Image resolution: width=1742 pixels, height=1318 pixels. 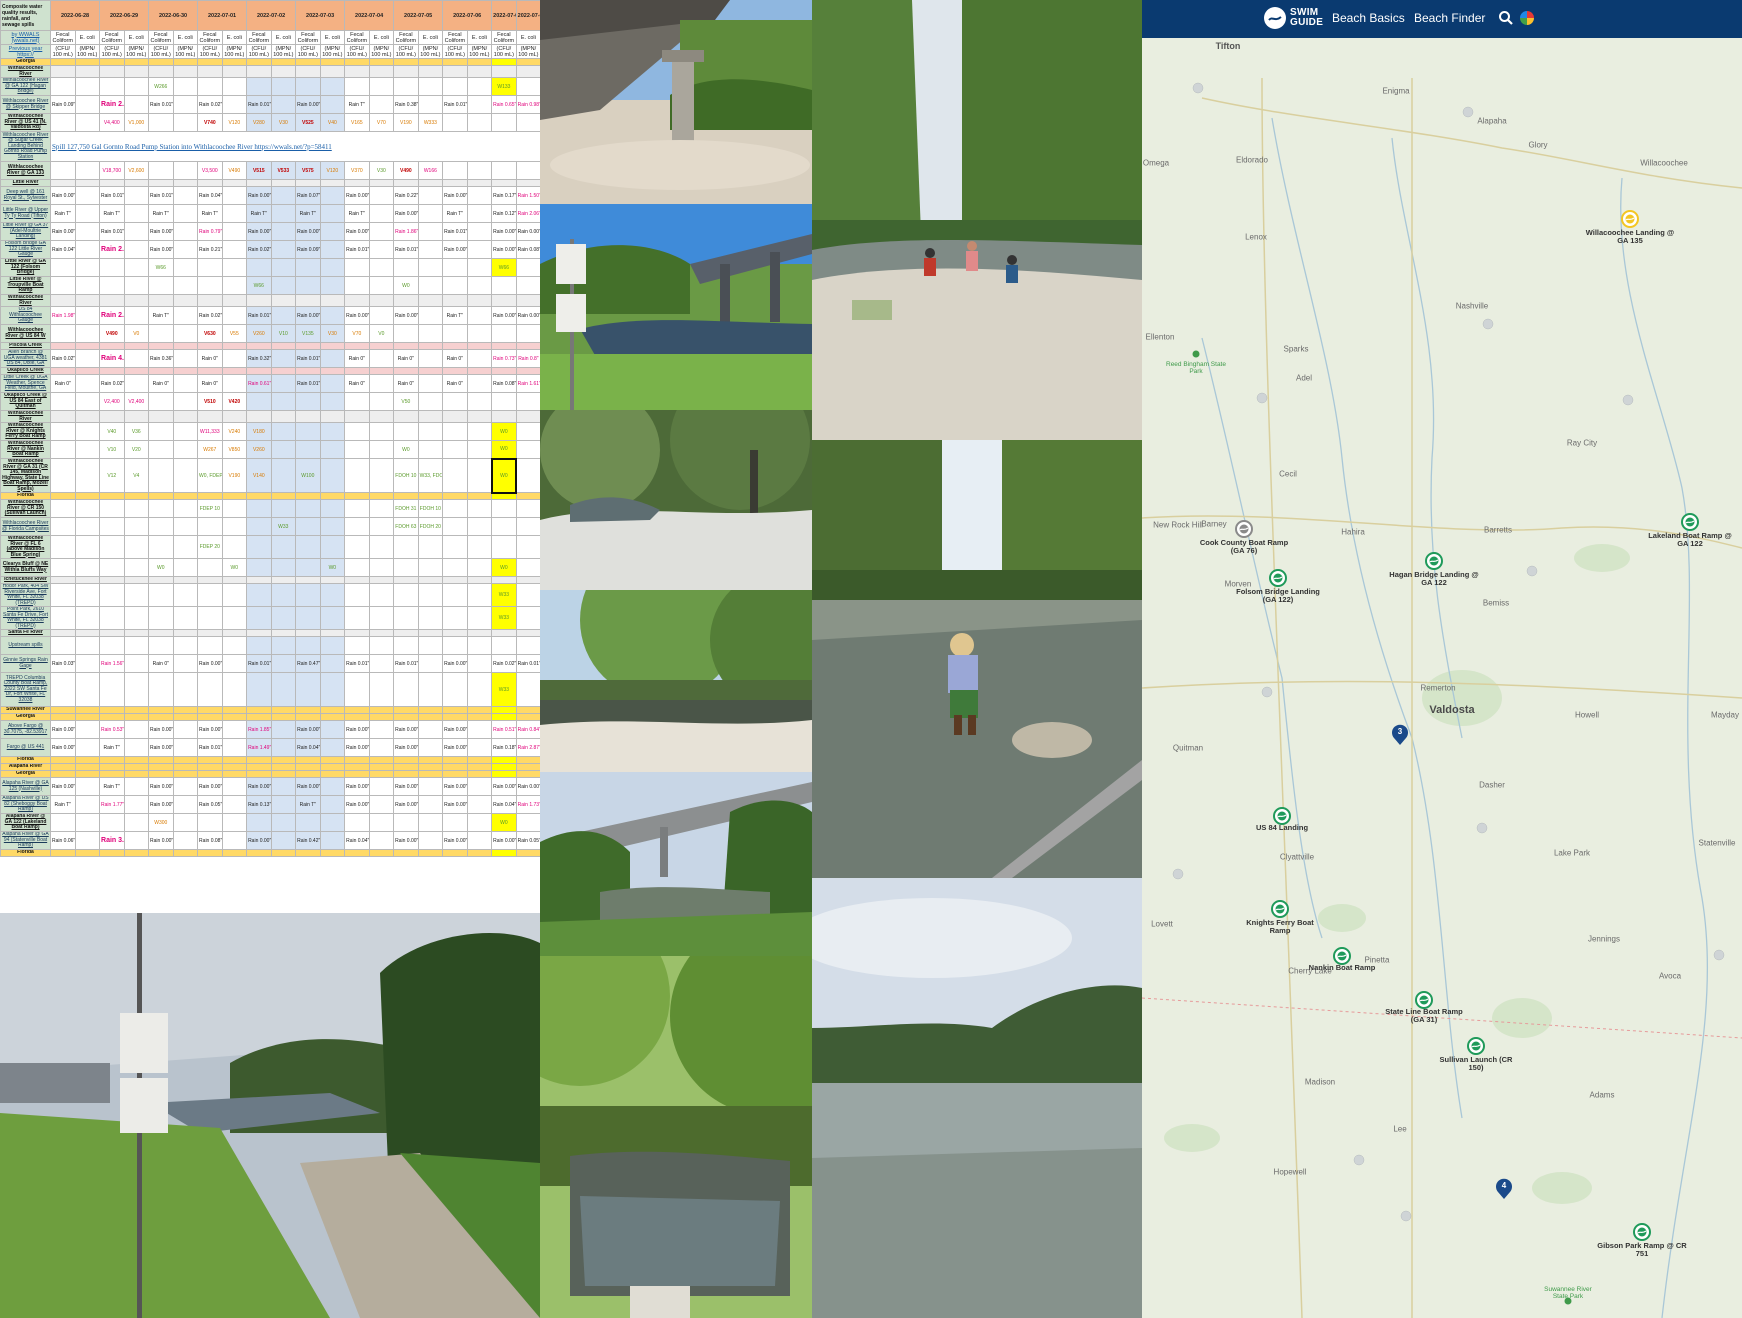 What do you see at coordinates (25, 710) in the screenshot?
I see `site-name: Suwannee River` at bounding box center [25, 710].